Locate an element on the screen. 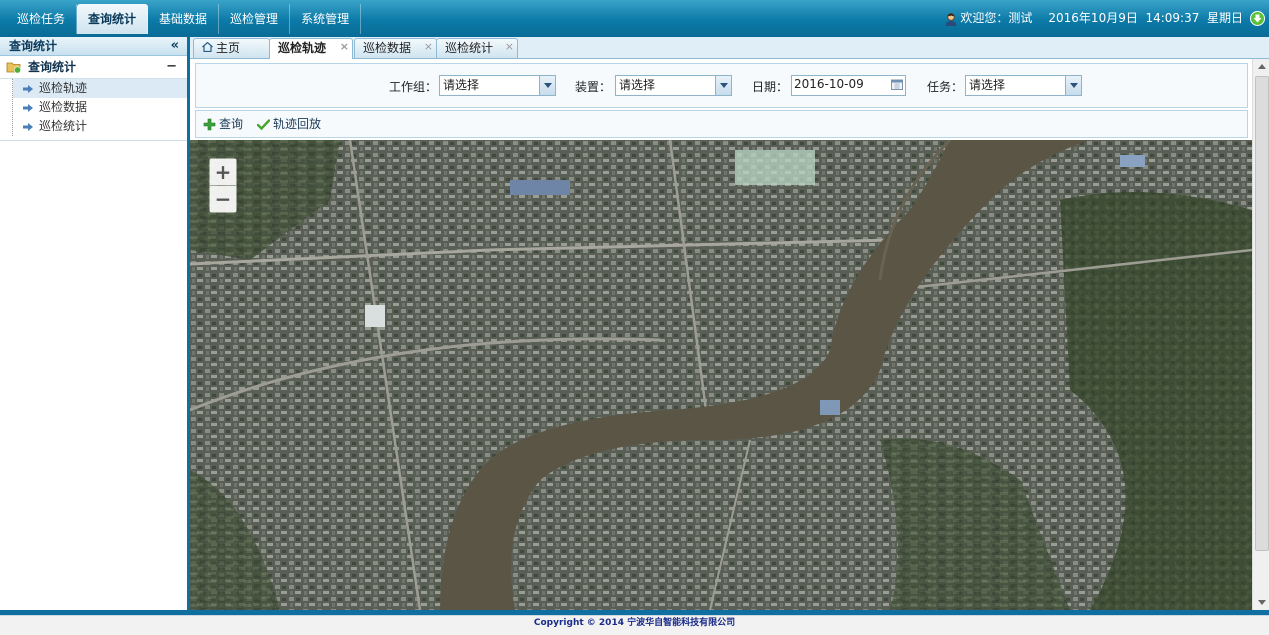 The image size is (1269, 635). date-value: 2016-10-09 is located at coordinates (829, 84).